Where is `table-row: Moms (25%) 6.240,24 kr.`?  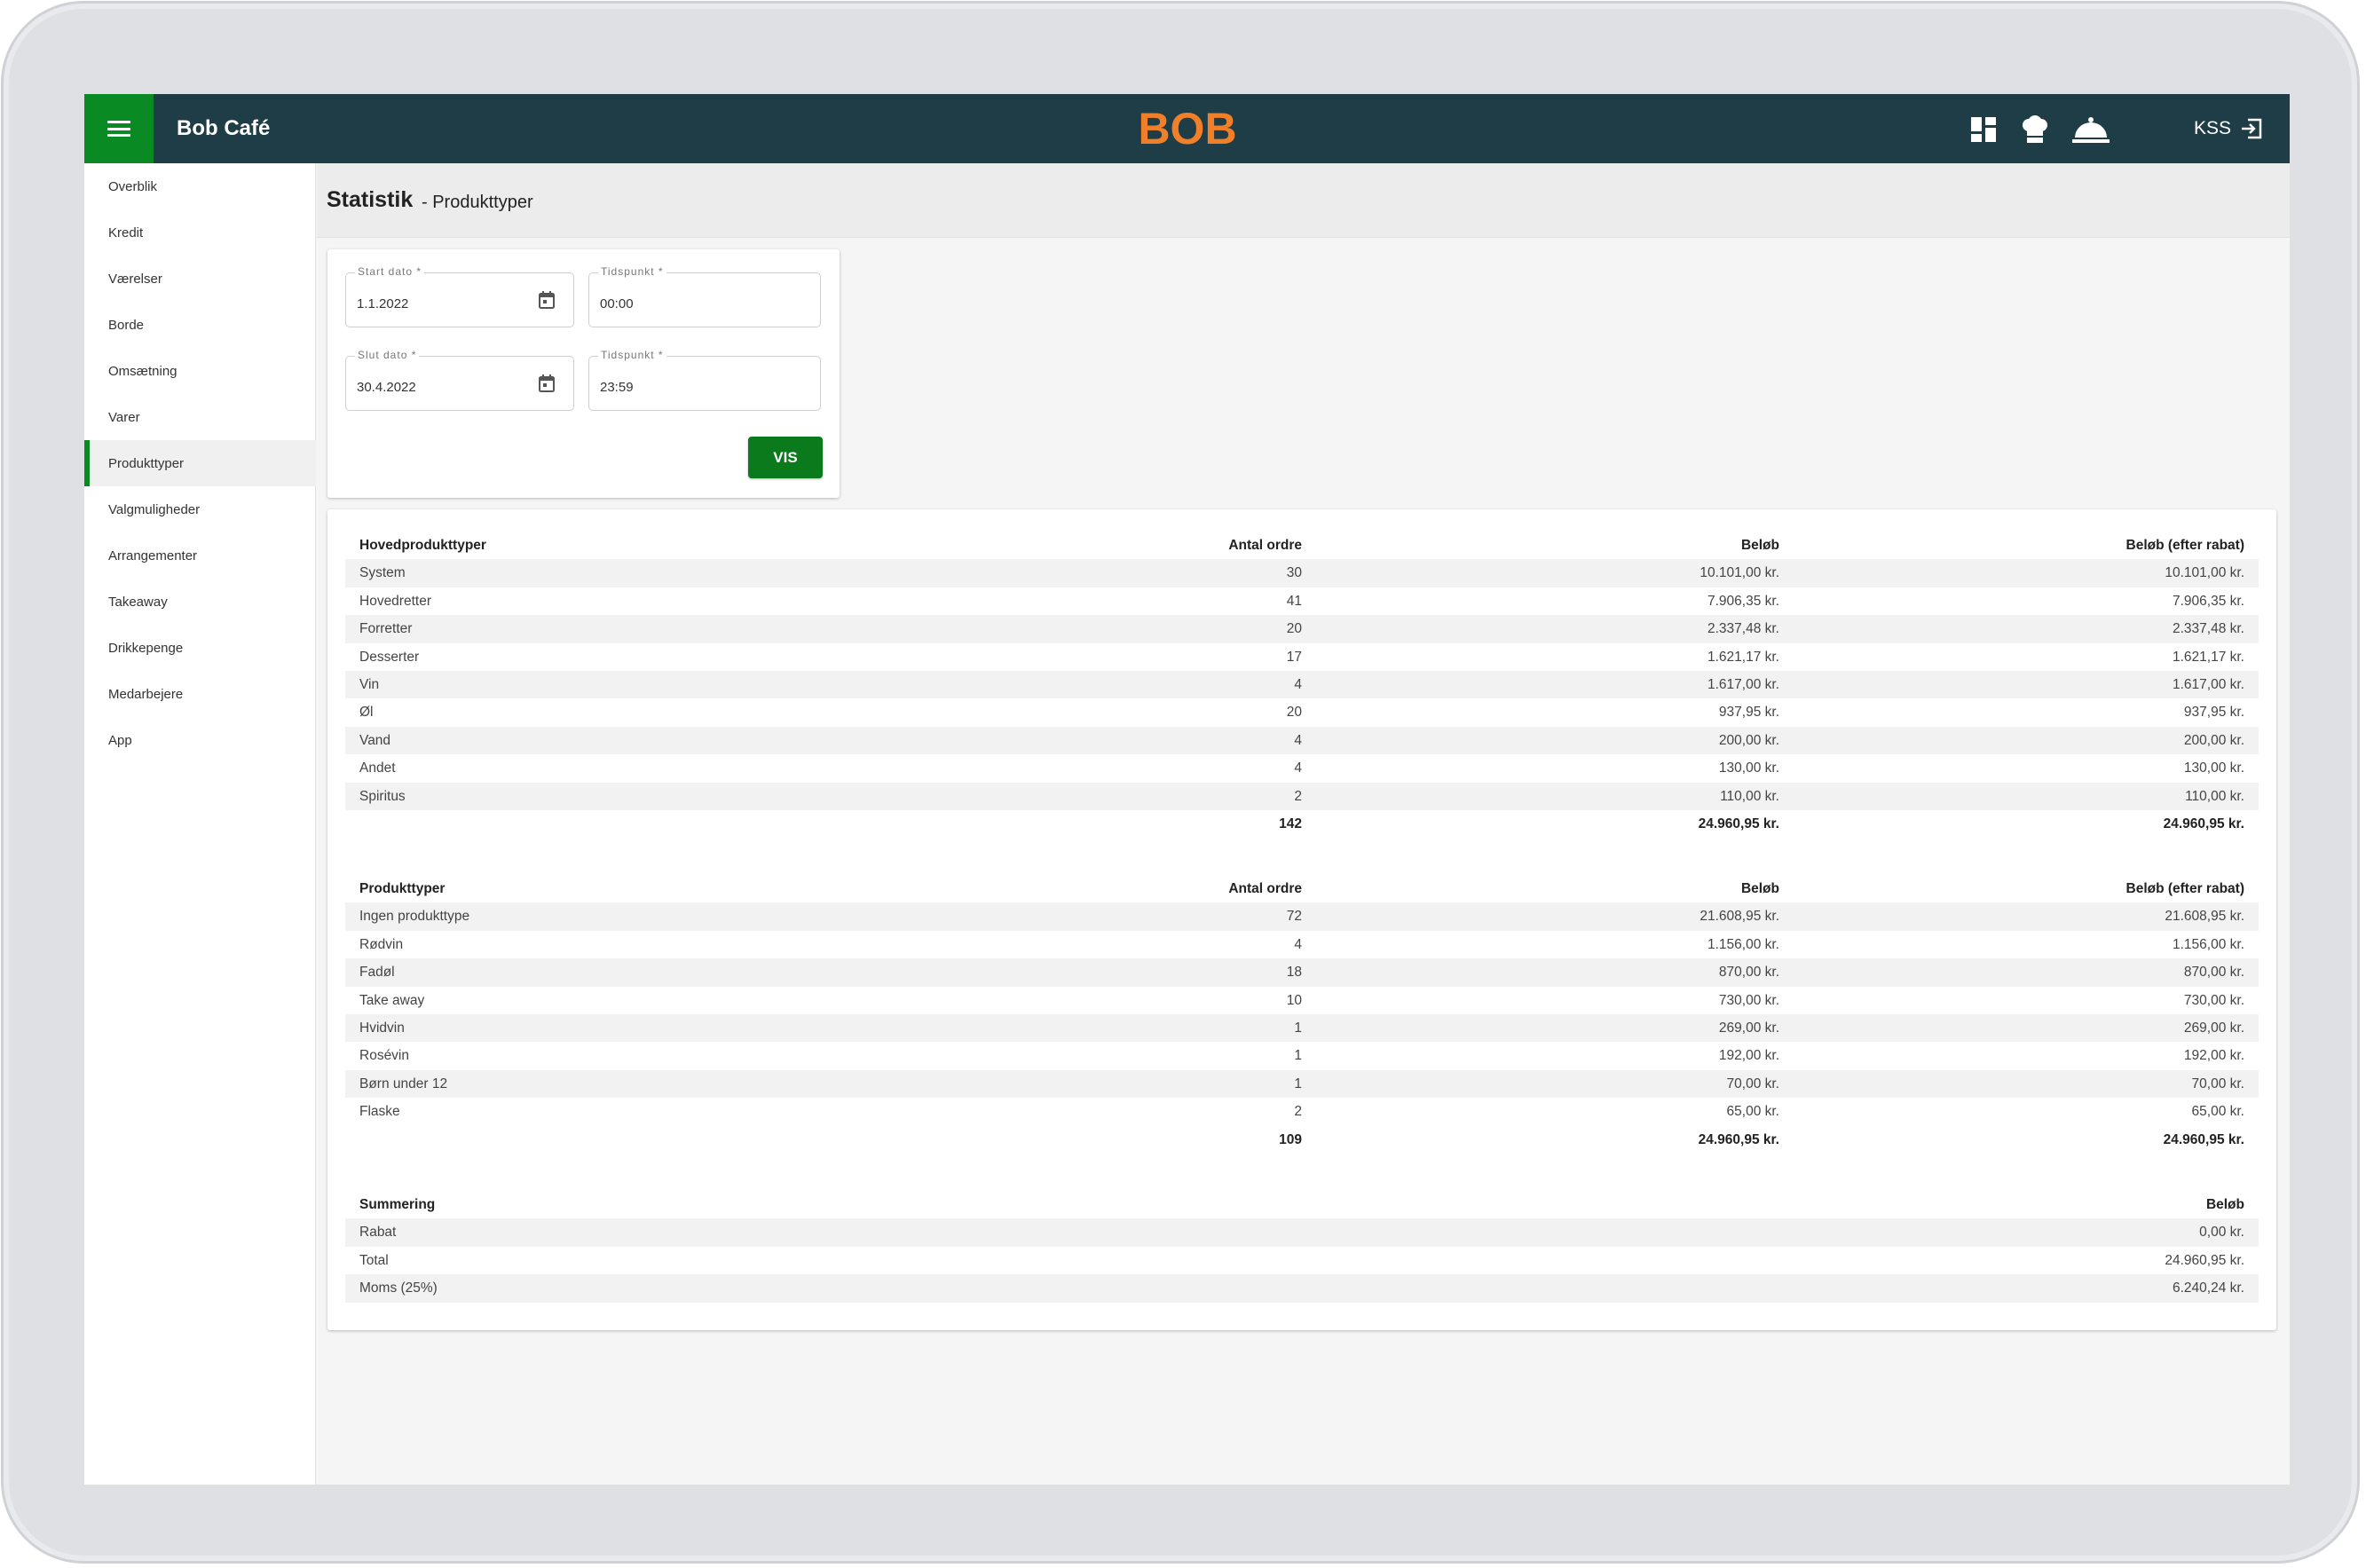 table-row: Moms (25%) 6.240,24 kr. is located at coordinates (1302, 1288).